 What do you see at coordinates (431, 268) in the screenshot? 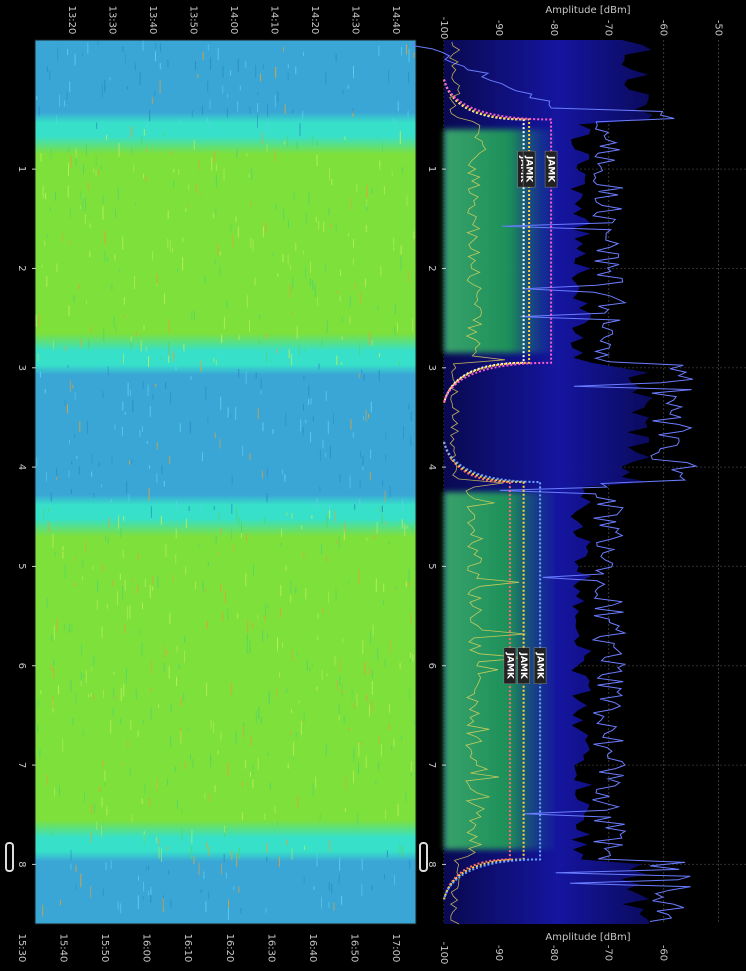
I see `frequency-tick-label: 2` at bounding box center [431, 268].